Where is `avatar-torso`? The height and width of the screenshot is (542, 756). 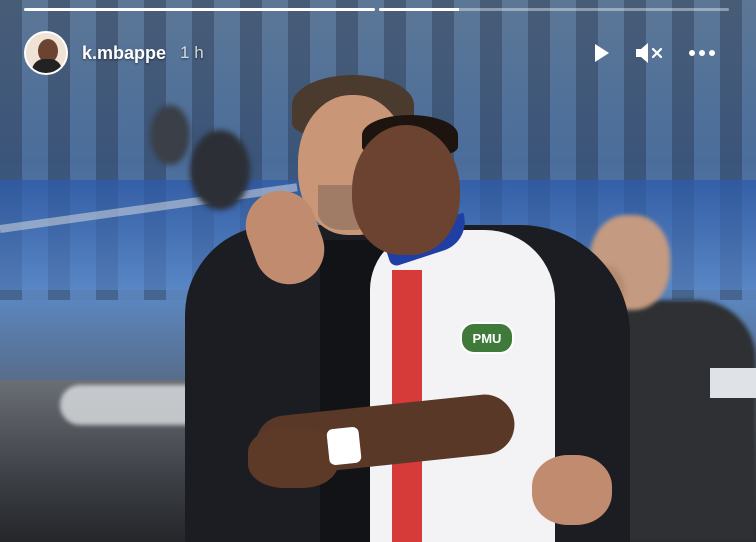
avatar-torso is located at coordinates (47, 66).